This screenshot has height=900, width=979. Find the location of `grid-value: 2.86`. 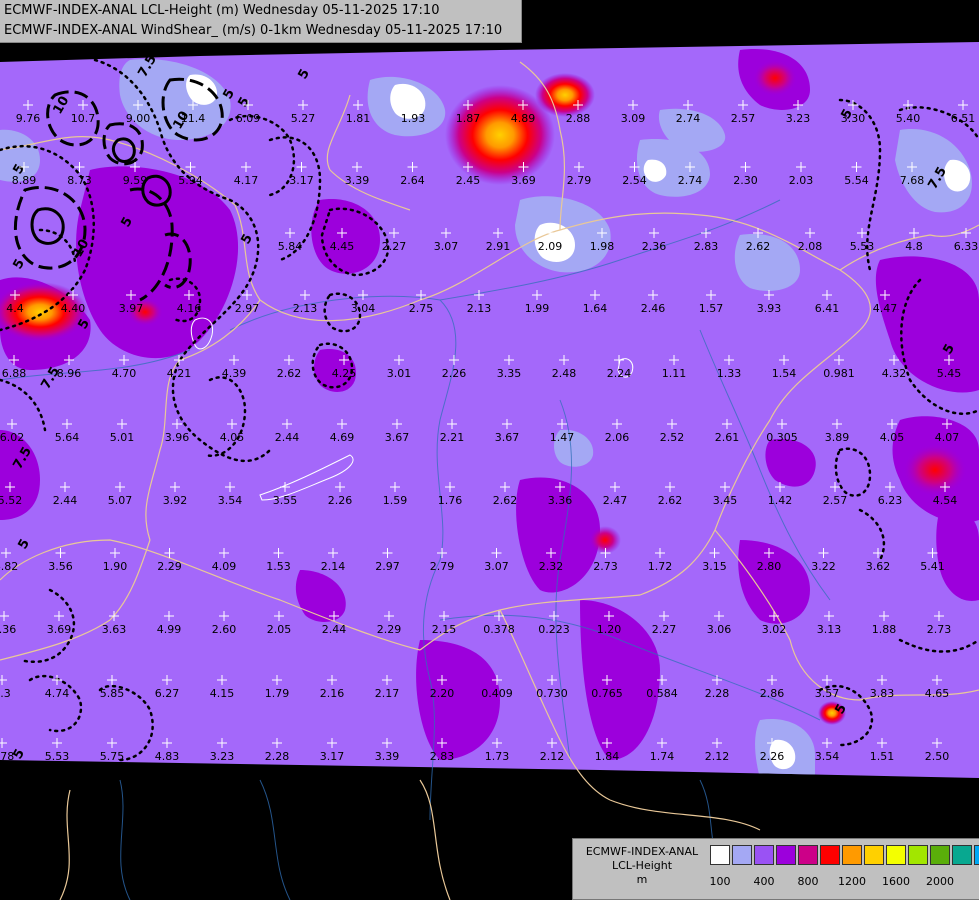

grid-value: 2.86 is located at coordinates (772, 693).